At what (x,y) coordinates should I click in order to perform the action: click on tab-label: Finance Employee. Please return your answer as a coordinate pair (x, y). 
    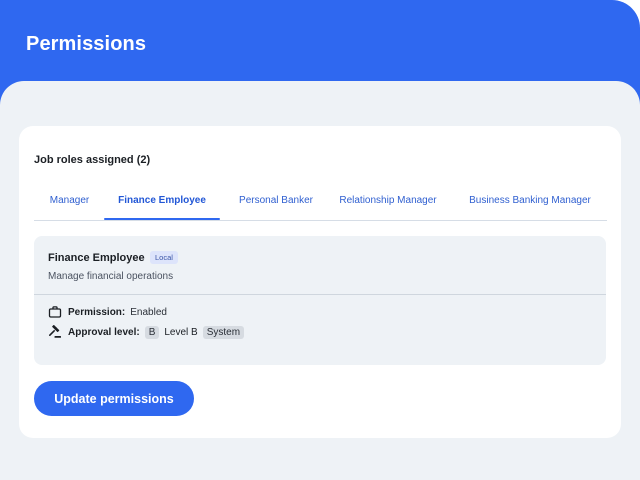
    Looking at the image, I should click on (162, 200).